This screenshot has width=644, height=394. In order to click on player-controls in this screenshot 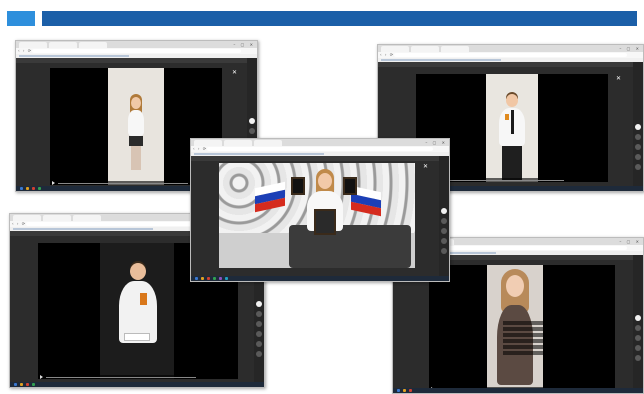, I will do `click(138, 377)`.